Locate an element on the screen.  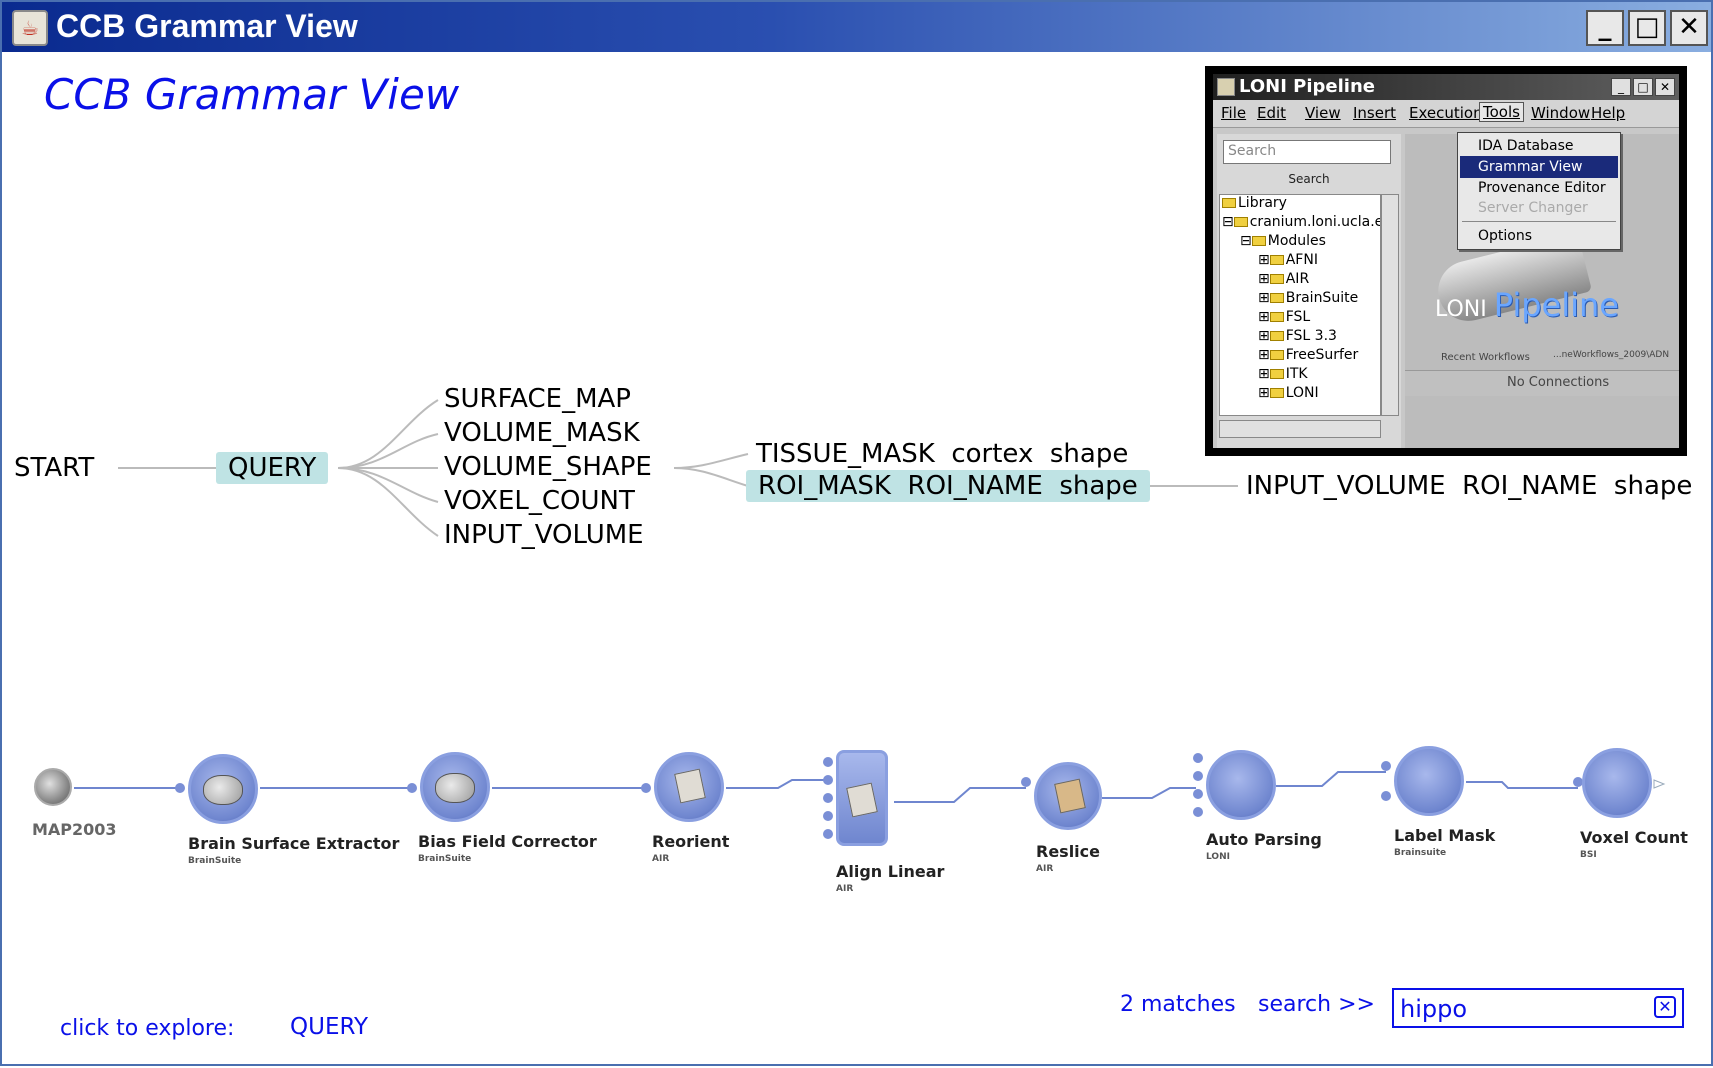
map2003-node is located at coordinates (53, 787).